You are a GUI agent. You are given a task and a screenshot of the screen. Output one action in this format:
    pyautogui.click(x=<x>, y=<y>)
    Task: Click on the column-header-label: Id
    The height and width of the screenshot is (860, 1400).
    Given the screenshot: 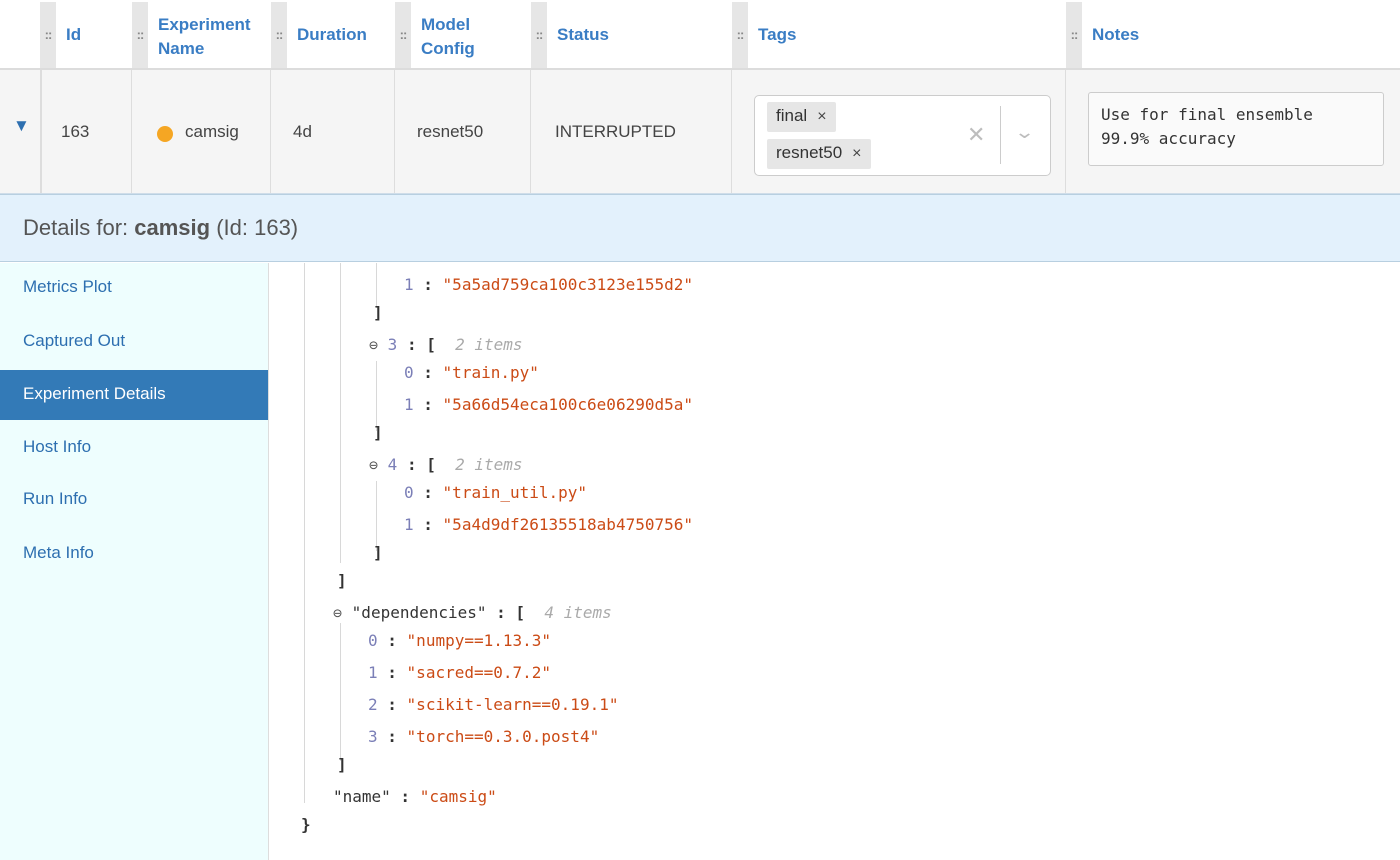 What is the action you would take?
    pyautogui.click(x=73, y=35)
    